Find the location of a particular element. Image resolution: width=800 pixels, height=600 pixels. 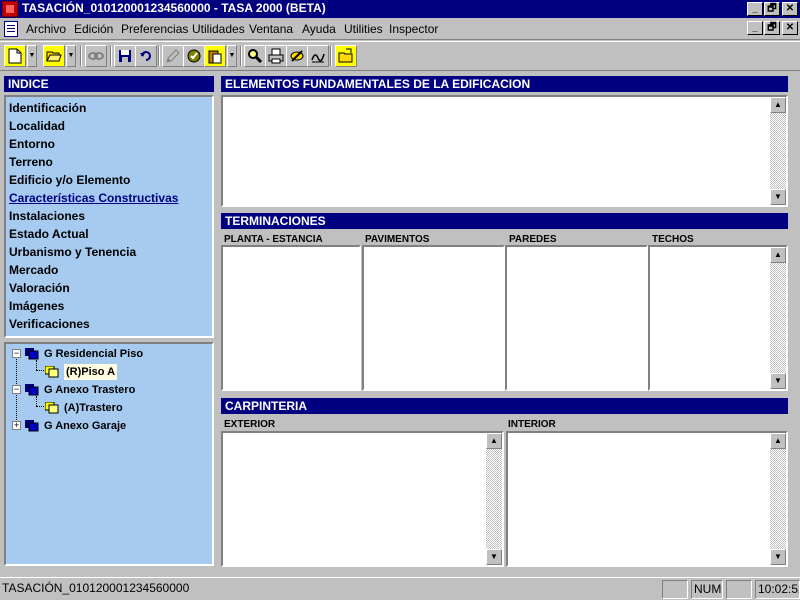

save-icon is located at coordinates (125, 56).